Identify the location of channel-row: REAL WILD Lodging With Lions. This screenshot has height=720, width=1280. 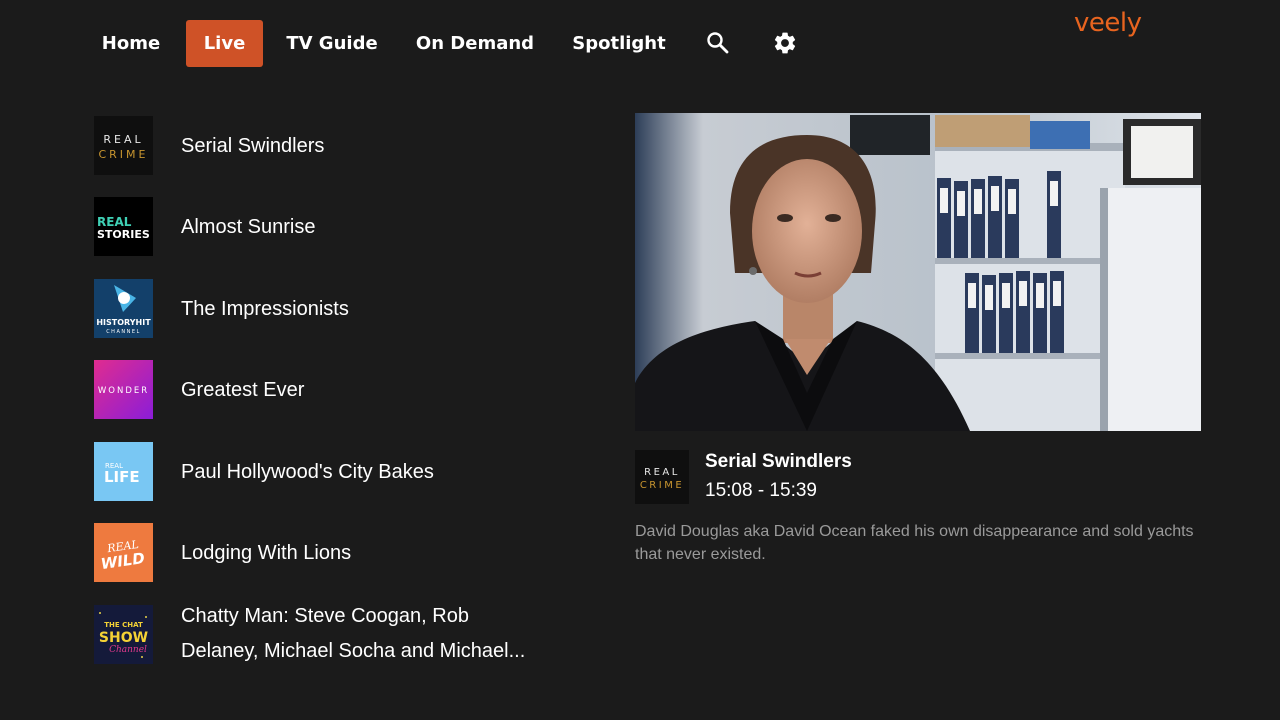
(314, 553).